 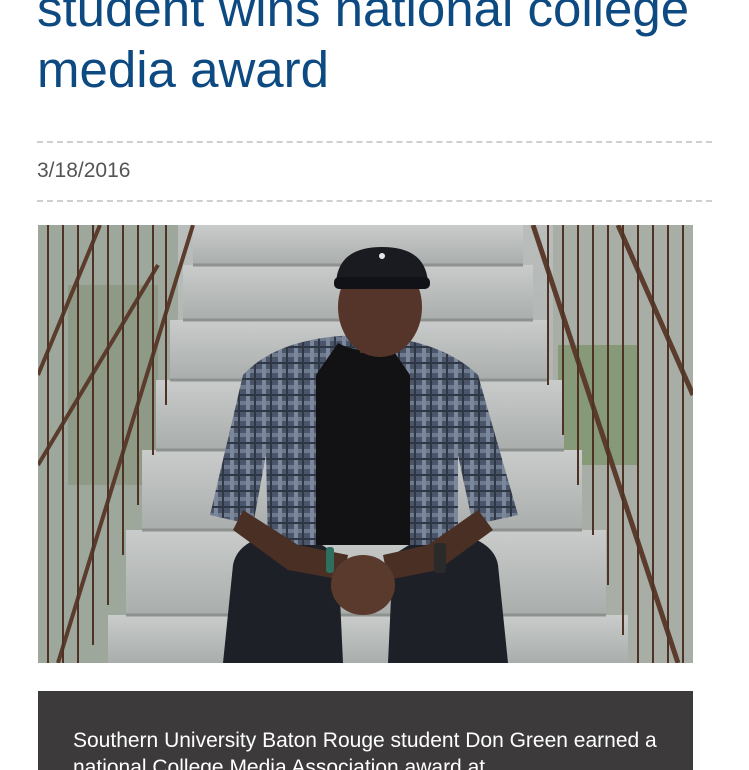 I want to click on date-divider-top, so click(x=374, y=142).